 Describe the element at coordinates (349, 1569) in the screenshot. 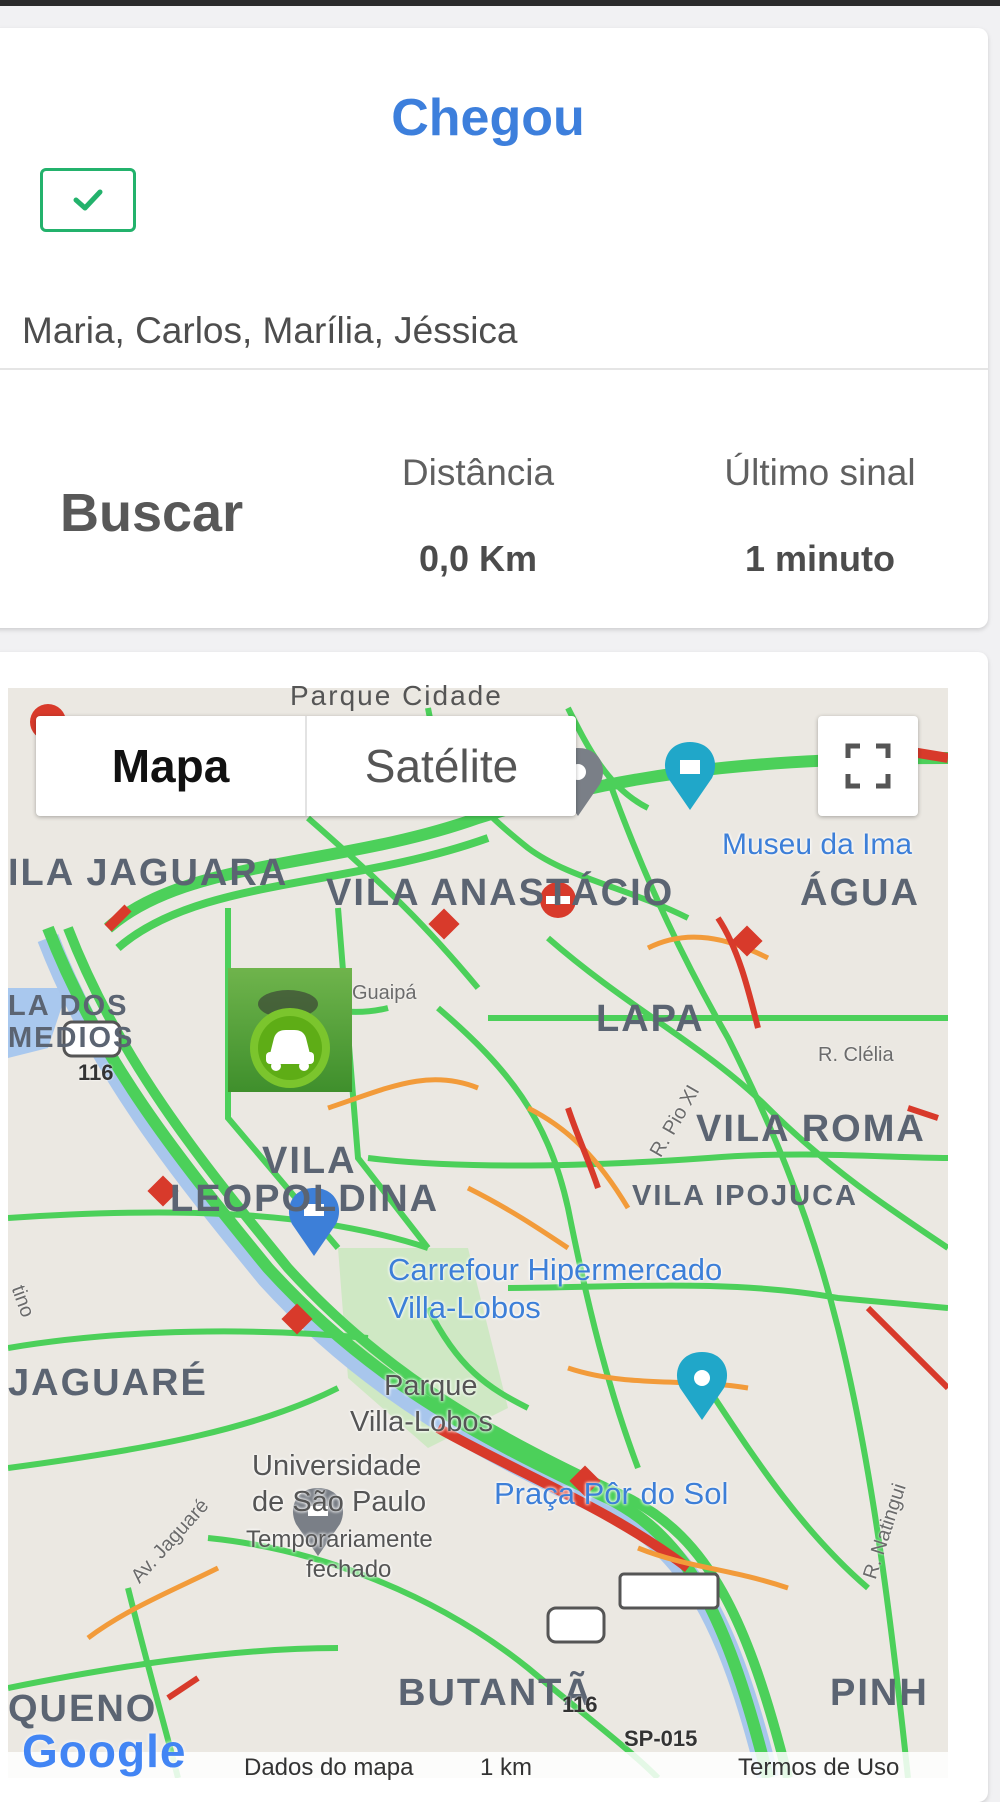

I see `map-label-usp-line4: fechado` at that location.